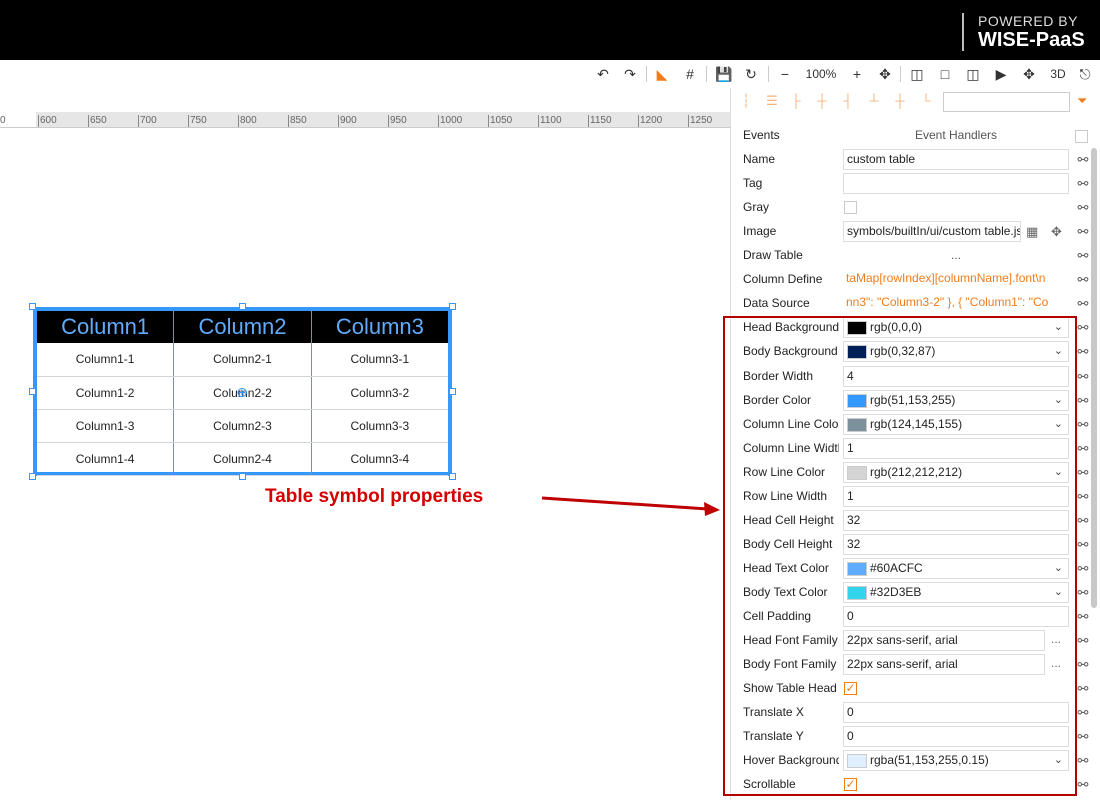 This screenshot has height=800, width=1100. I want to click on zoom-in-icon: +, so click(857, 74).